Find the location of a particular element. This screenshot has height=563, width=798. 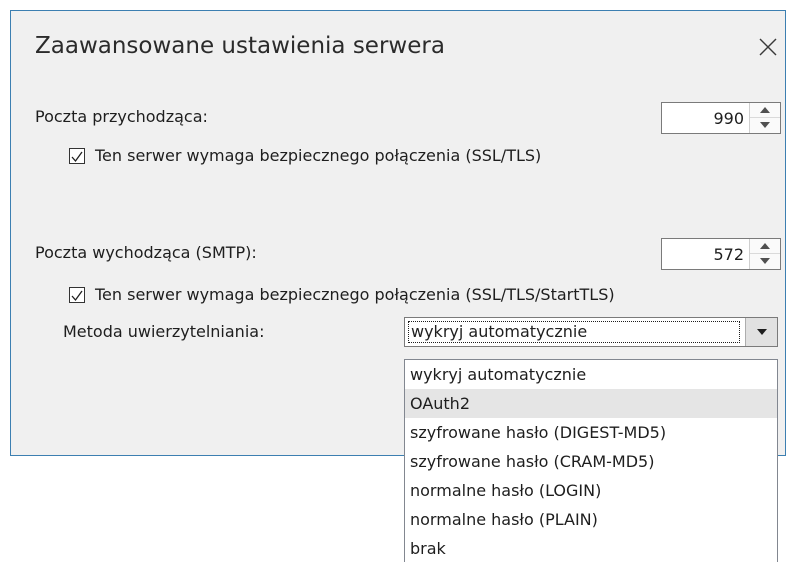

auth-method-label: Metoda uwierzytelniania: is located at coordinates (164, 331).